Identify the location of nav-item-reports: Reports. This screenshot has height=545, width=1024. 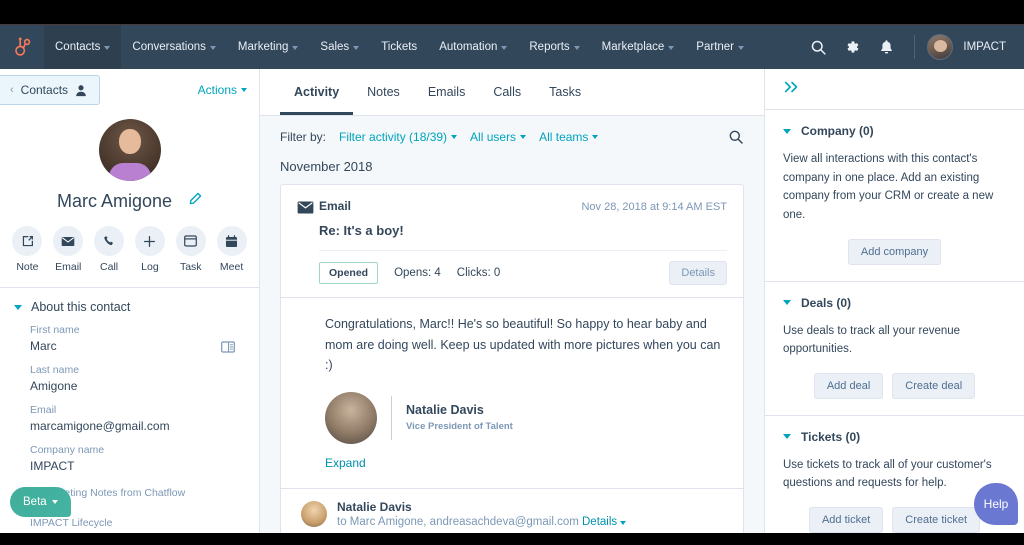
(554, 47).